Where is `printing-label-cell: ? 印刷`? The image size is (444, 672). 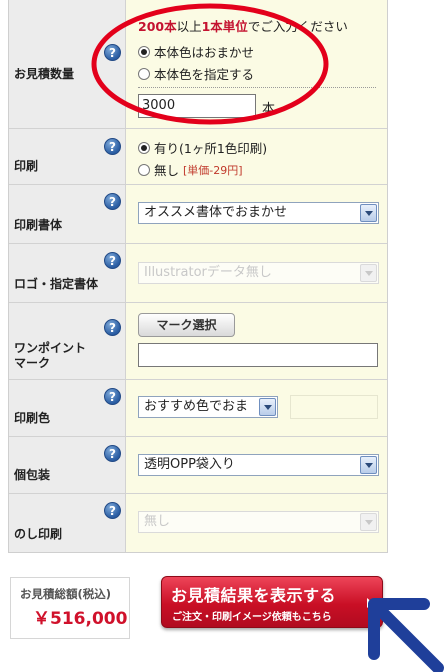
printing-label-cell: ? 印刷 is located at coordinates (67, 156).